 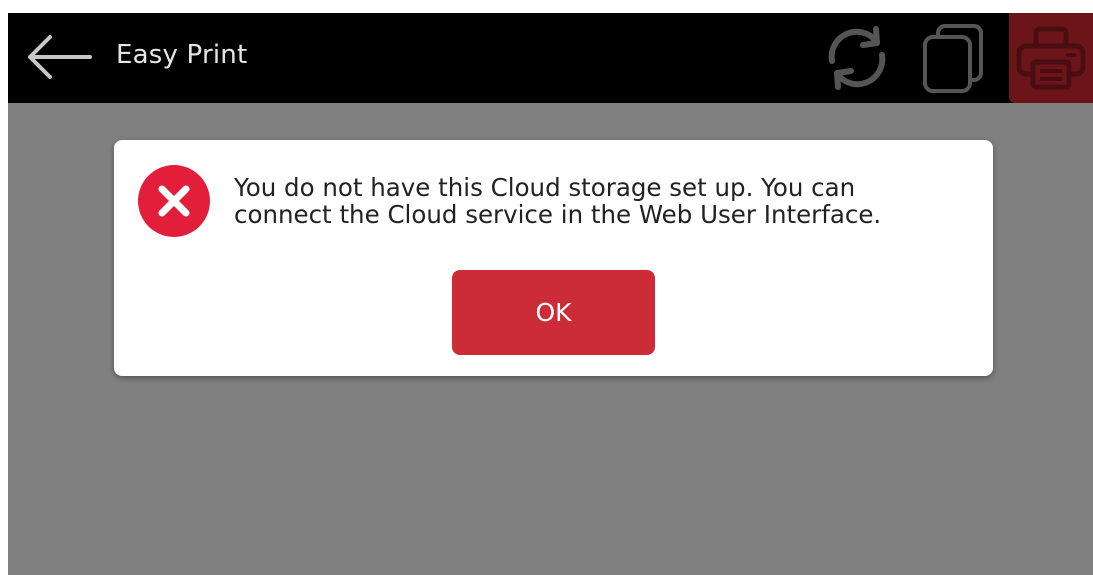 I want to click on print-button, so click(x=1051, y=58).